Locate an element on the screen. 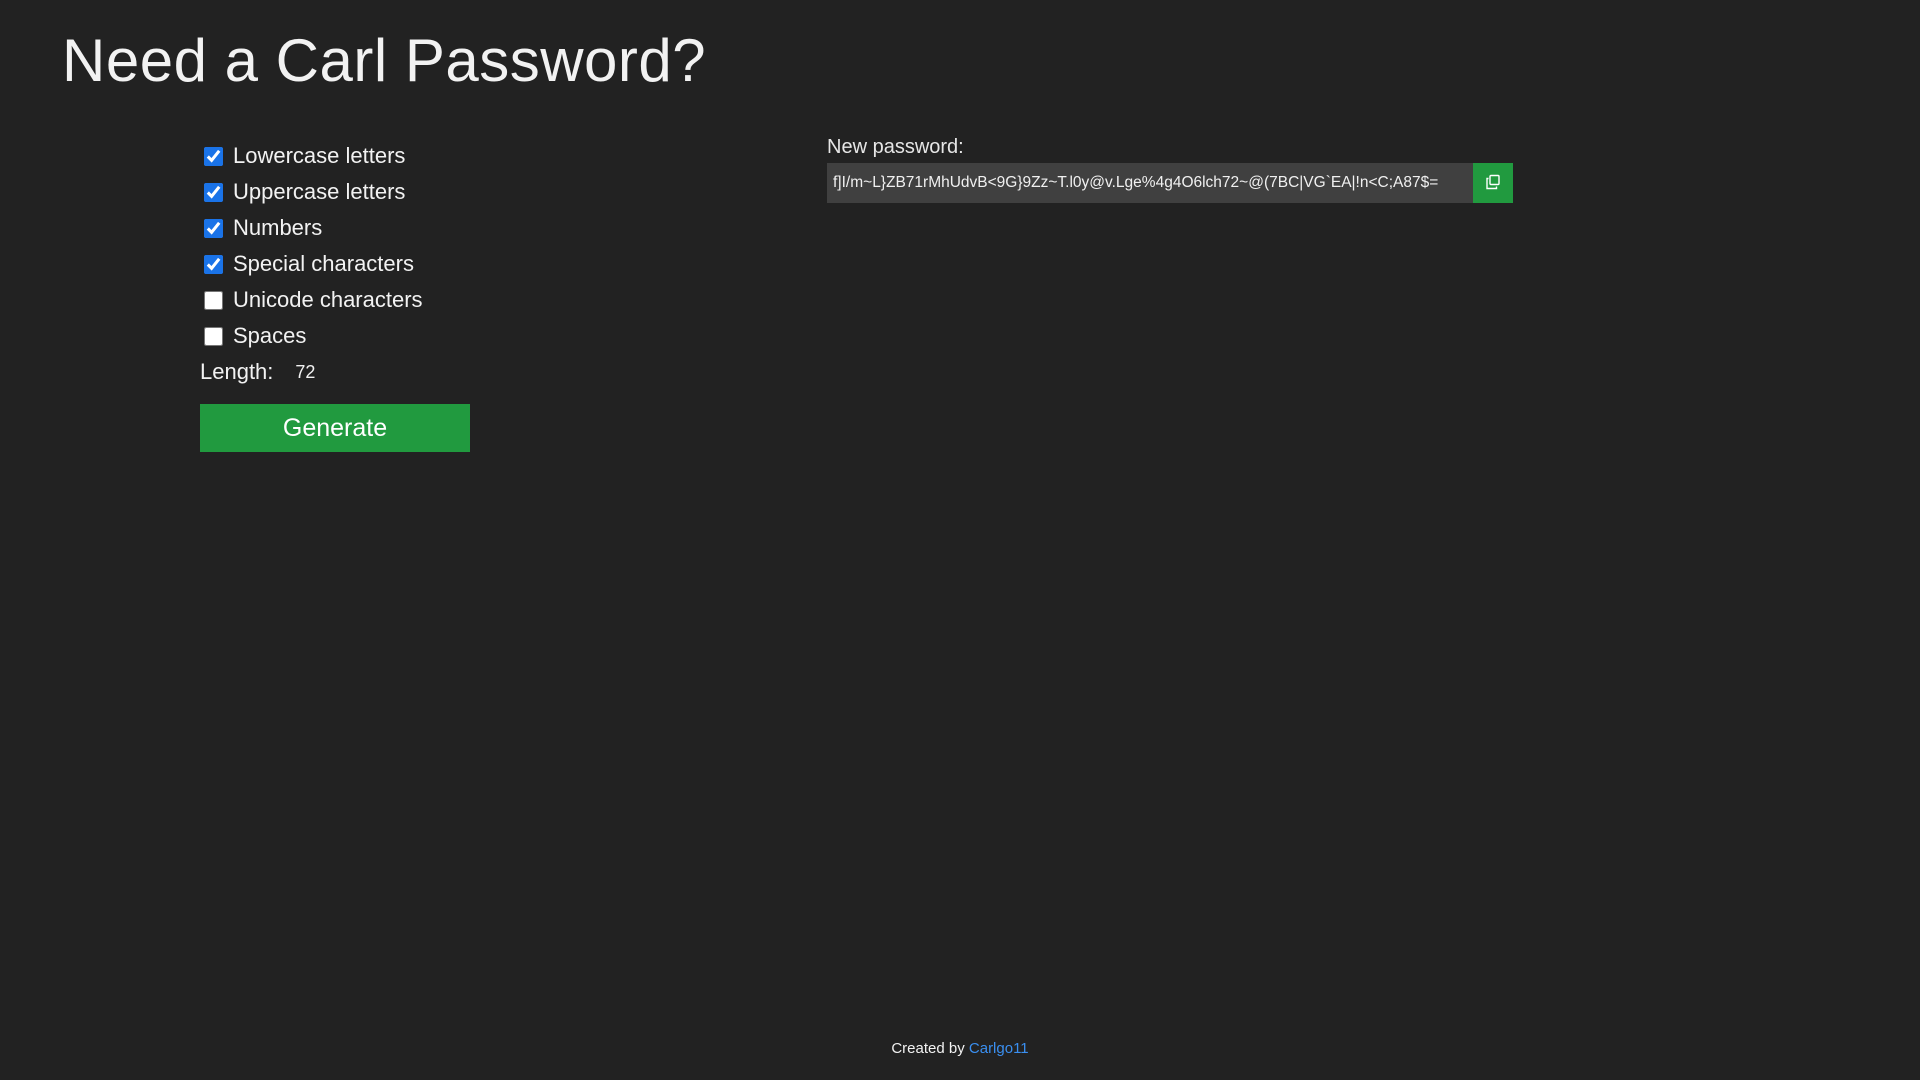  password-label: New password: is located at coordinates (895, 147).